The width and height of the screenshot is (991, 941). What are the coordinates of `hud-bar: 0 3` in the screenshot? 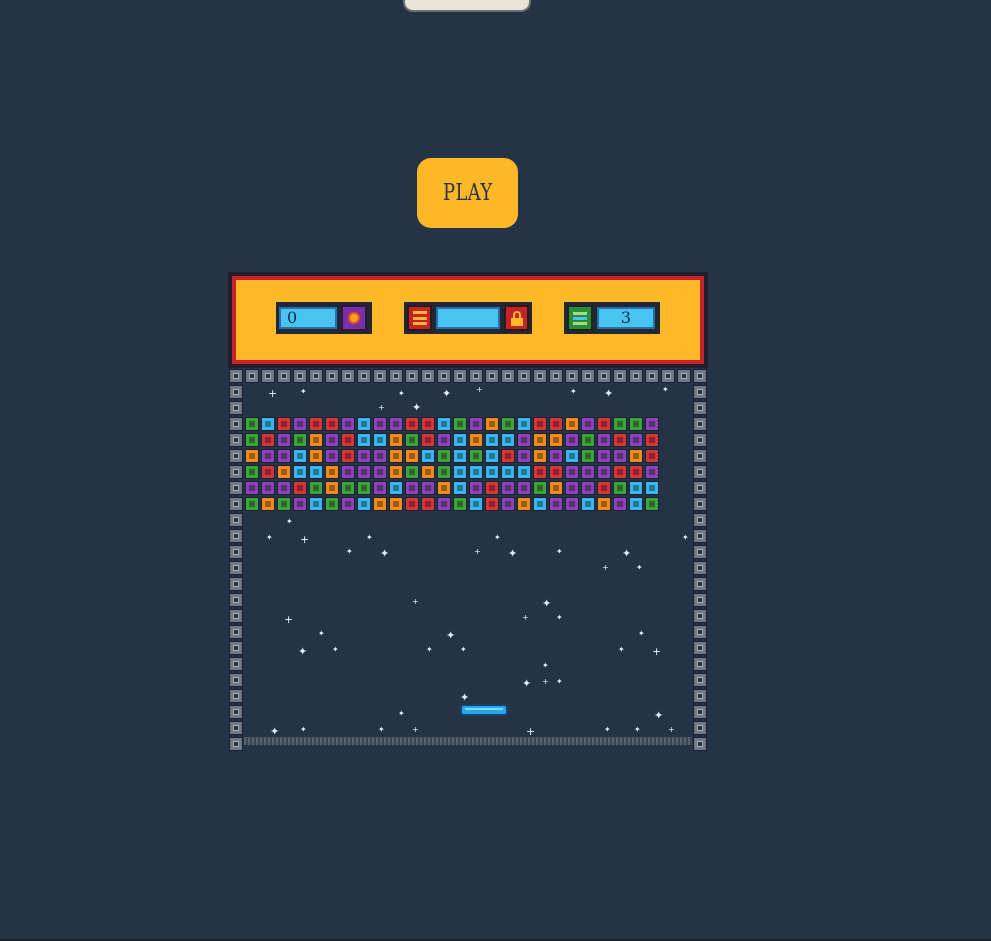 It's located at (468, 320).